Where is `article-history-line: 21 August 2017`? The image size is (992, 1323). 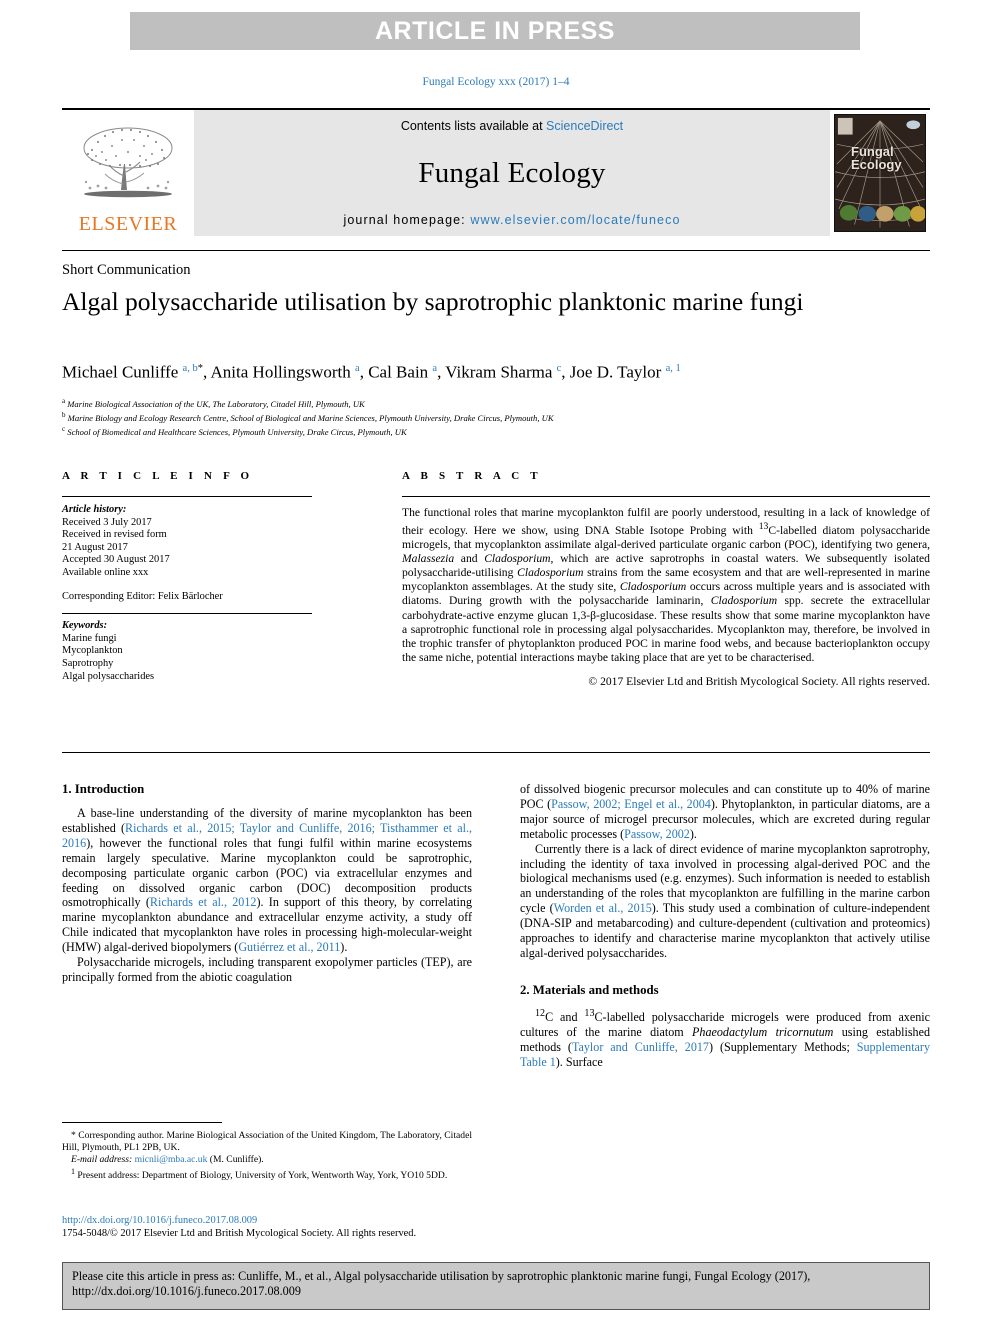
article-history-line: 21 August 2017 is located at coordinates (95, 547).